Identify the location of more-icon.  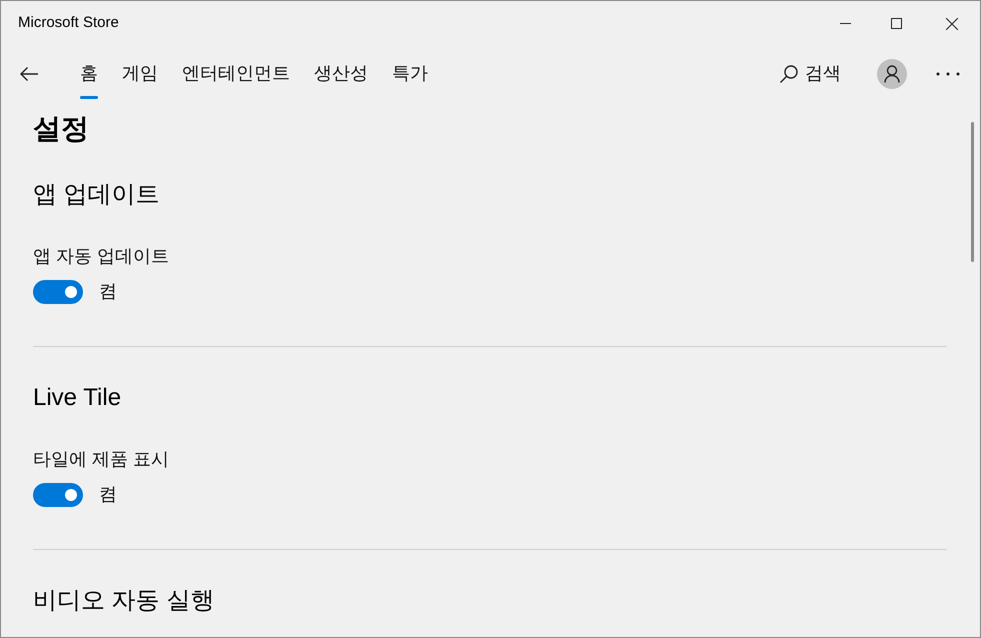
(948, 74).